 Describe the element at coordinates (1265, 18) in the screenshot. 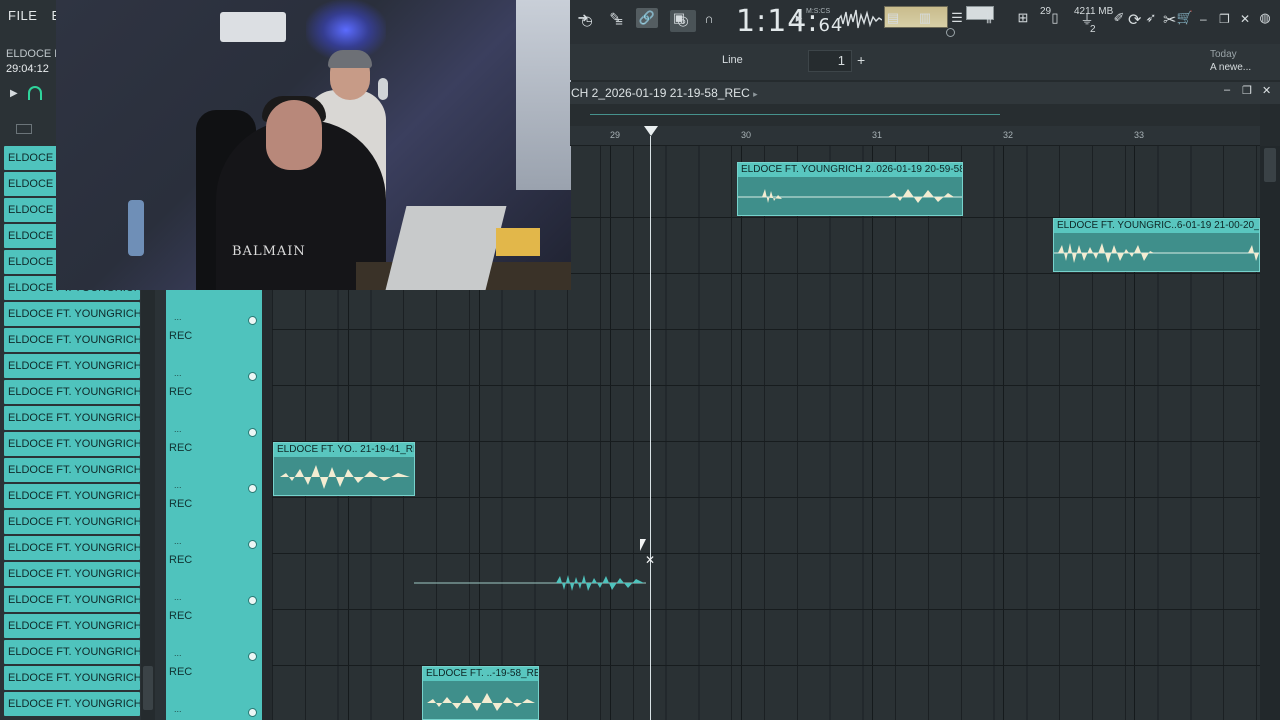

I see `globe-icon: ◍` at that location.